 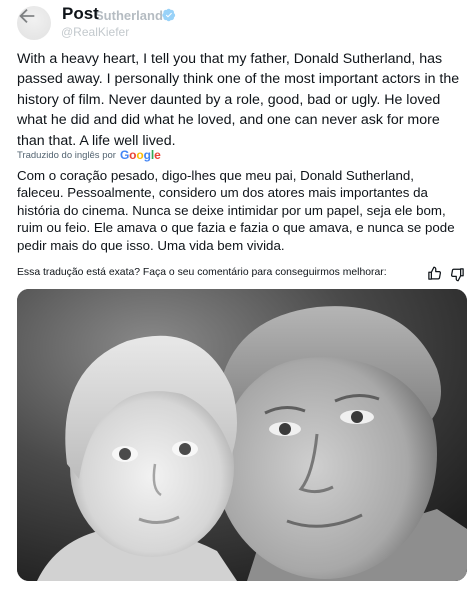 I want to click on translation-attribution: Traduzido do inglês por Google, so click(x=89, y=155).